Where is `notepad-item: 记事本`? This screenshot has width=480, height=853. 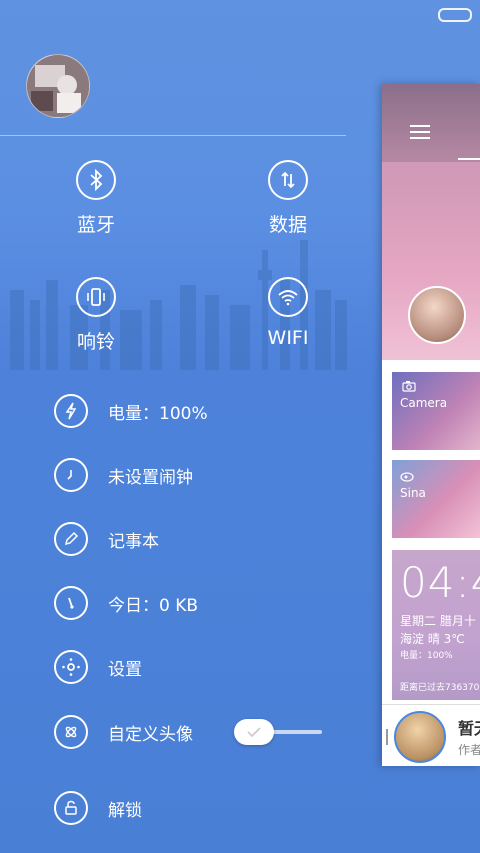
notepad-item: 记事本 is located at coordinates (106, 539).